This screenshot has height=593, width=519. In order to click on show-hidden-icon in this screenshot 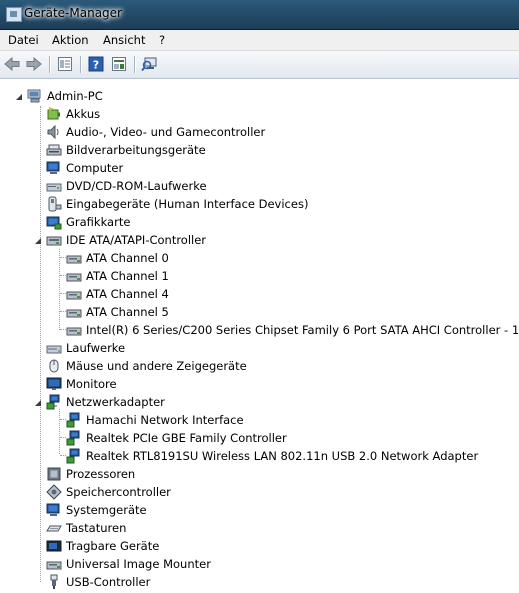, I will do `click(119, 64)`.